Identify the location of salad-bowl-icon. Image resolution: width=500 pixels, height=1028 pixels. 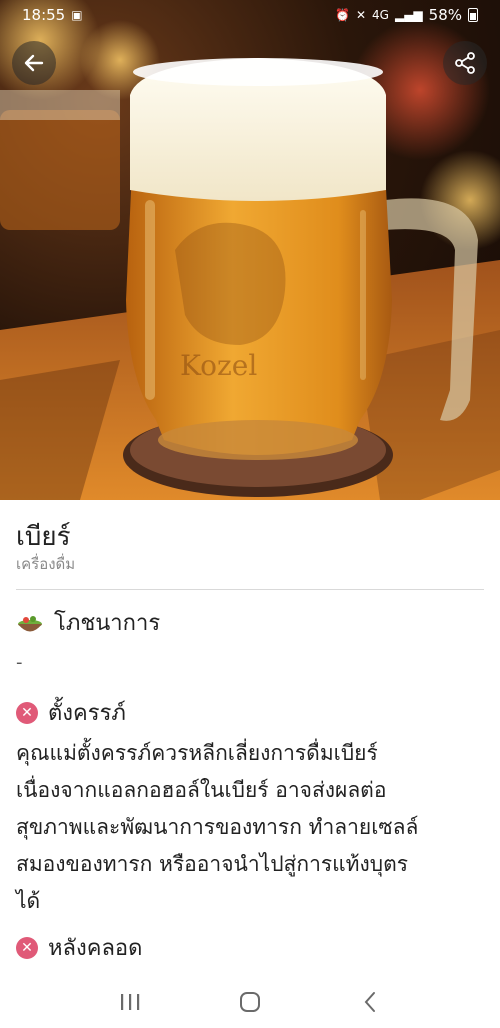
(30, 623).